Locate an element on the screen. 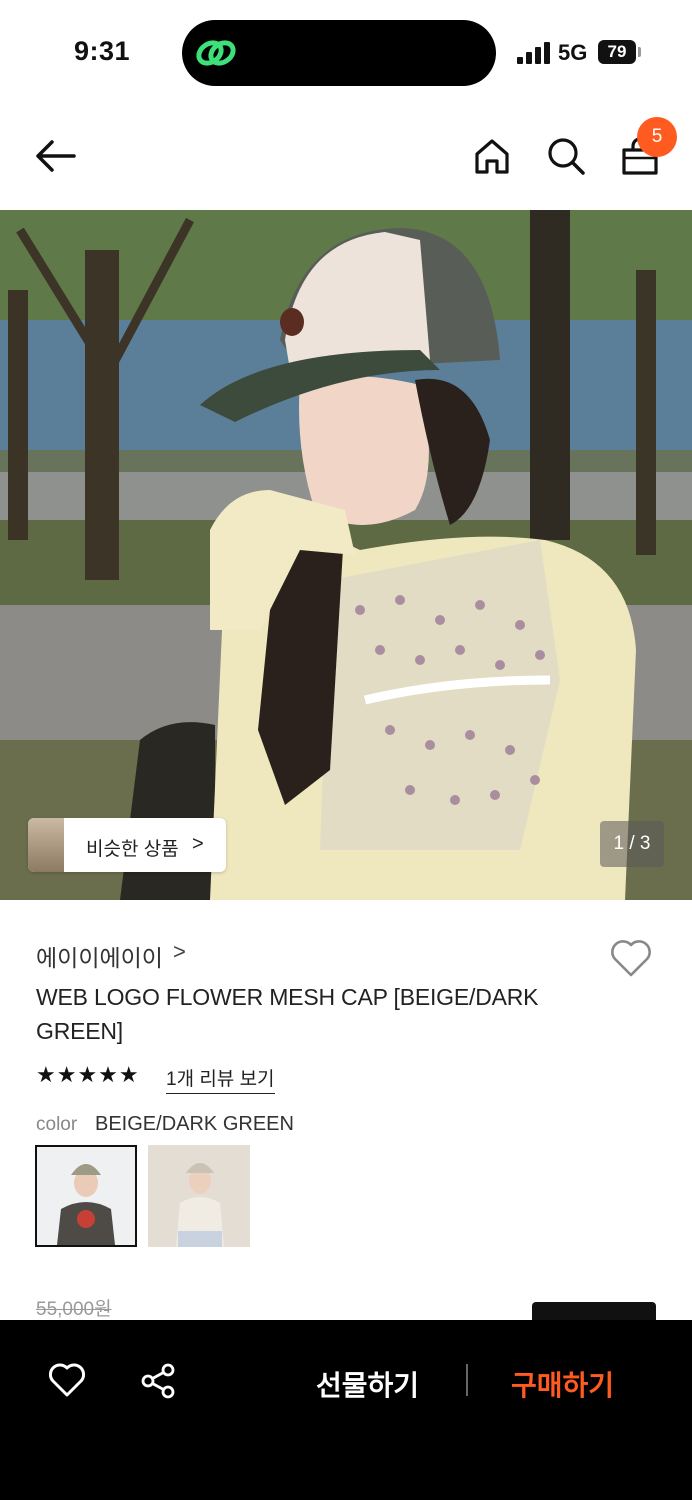 Image resolution: width=692 pixels, height=1500 pixels. action-divider is located at coordinates (467, 1380).